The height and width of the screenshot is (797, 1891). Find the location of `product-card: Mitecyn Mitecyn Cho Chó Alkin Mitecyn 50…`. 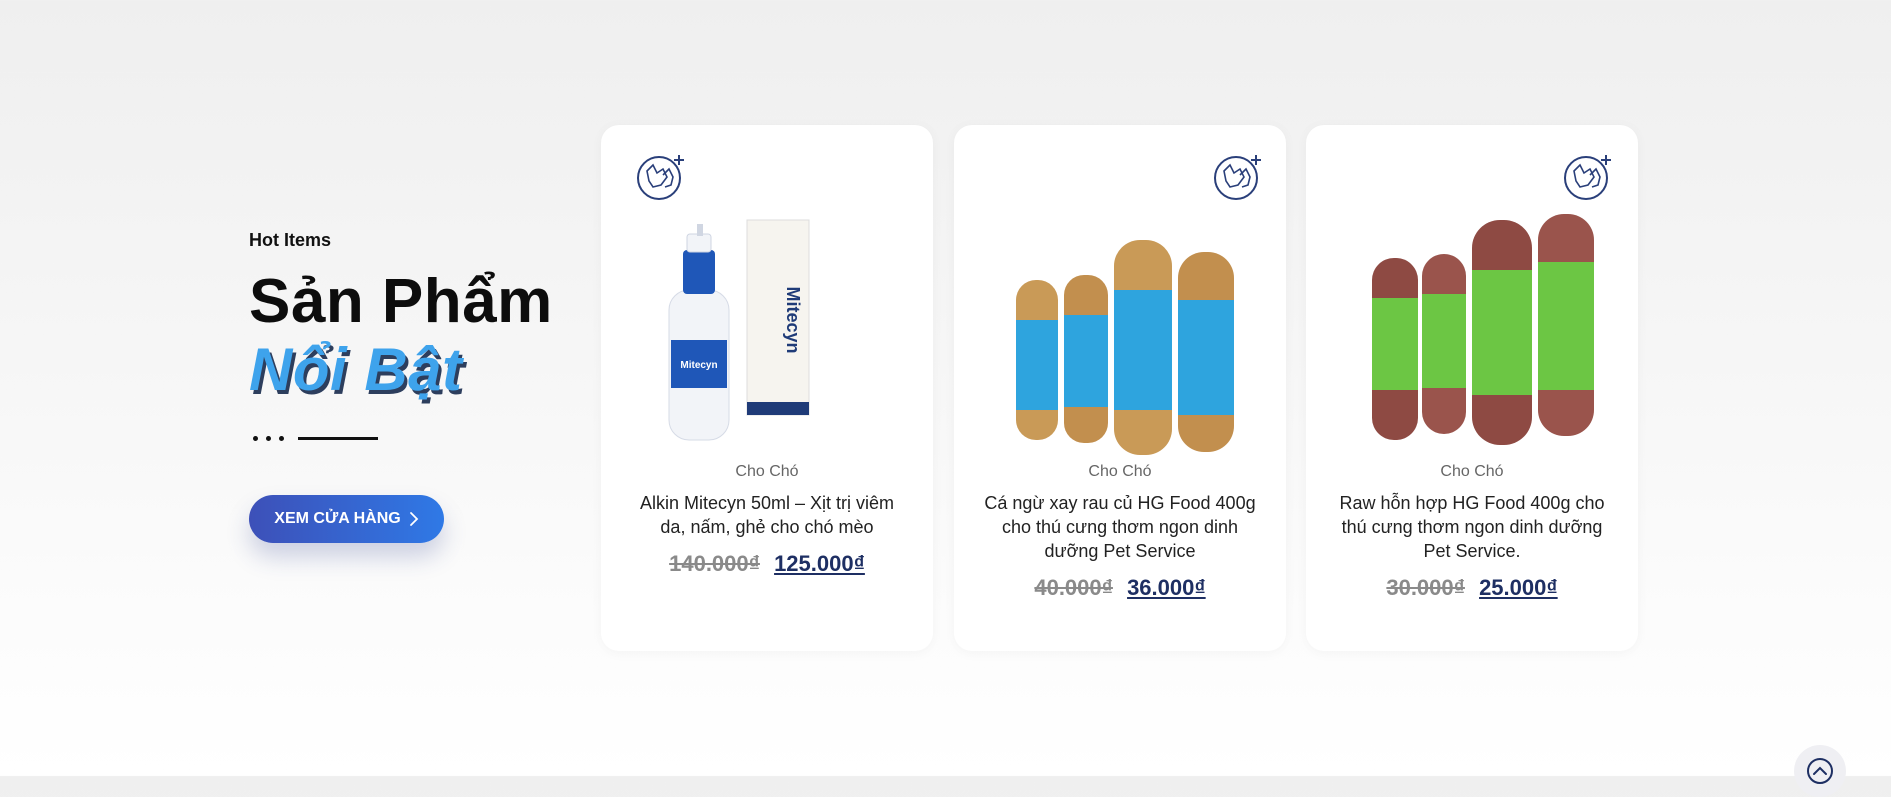

product-card: Mitecyn Mitecyn Cho Chó Alkin Mitecyn 50… is located at coordinates (767, 388).